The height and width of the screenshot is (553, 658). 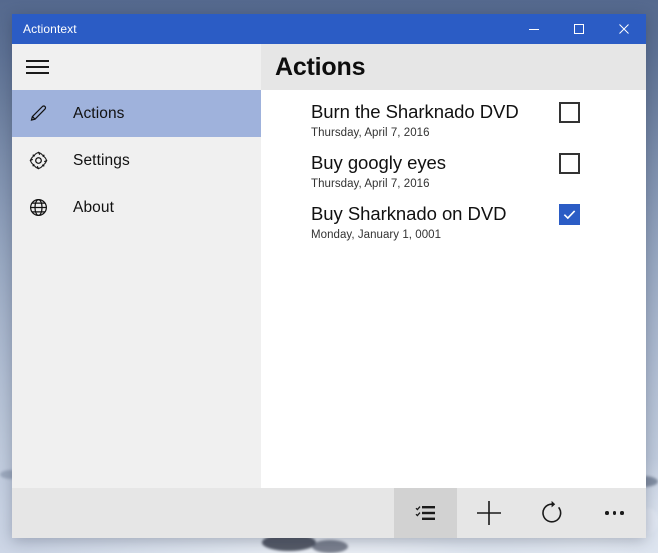 I want to click on refresh-button, so click(x=551, y=513).